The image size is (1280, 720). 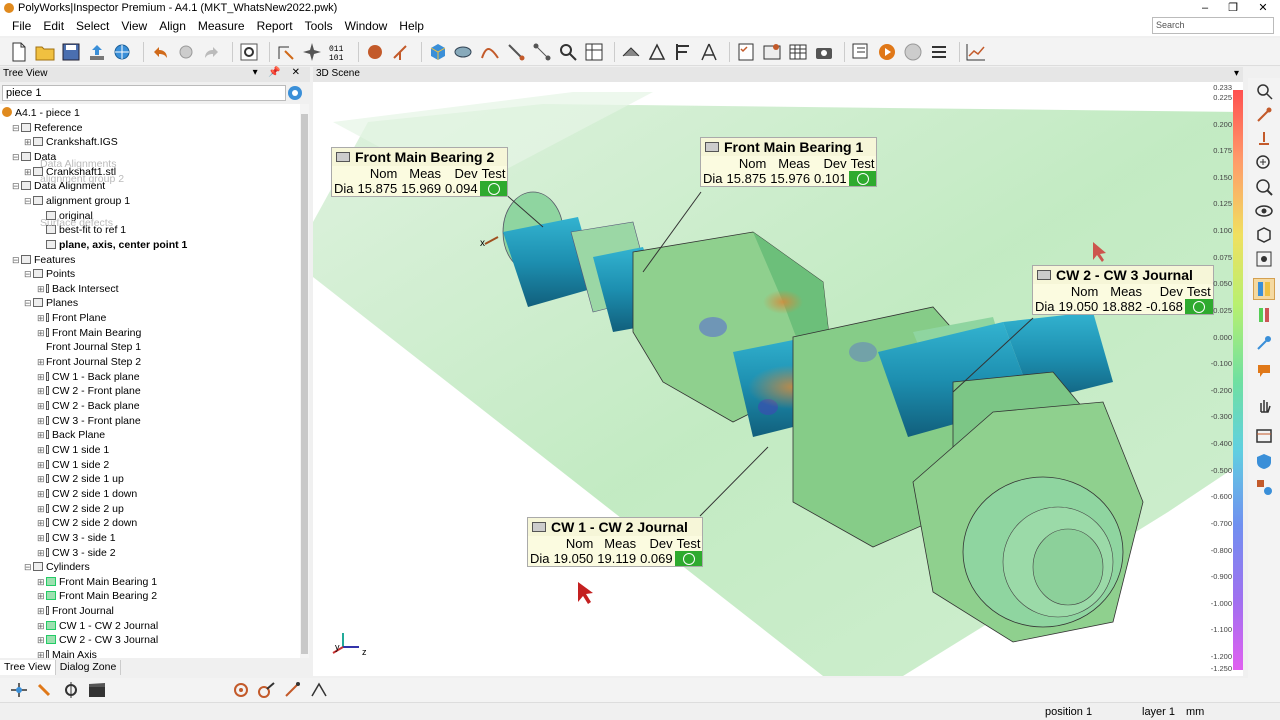 What do you see at coordinates (71, 435) in the screenshot?
I see `tree-item: ⊞ Back Plane` at bounding box center [71, 435].